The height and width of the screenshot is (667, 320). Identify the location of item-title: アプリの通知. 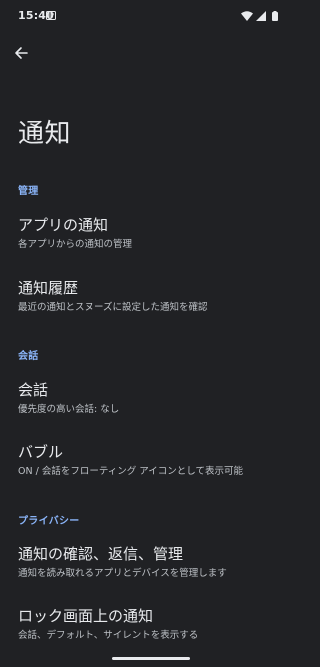
(63, 225).